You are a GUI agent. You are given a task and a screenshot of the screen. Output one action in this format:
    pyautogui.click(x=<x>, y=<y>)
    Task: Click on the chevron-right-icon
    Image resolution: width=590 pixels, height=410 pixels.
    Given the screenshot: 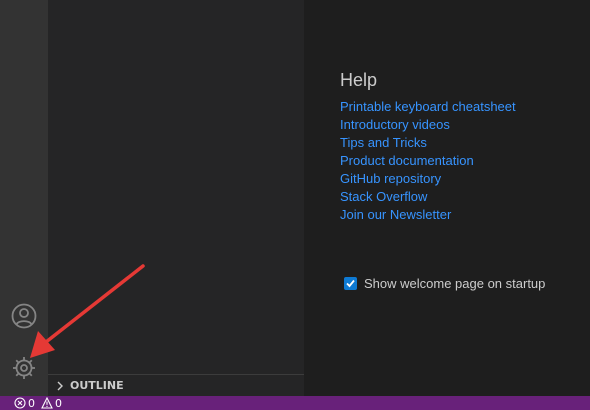 What is the action you would take?
    pyautogui.click(x=60, y=385)
    